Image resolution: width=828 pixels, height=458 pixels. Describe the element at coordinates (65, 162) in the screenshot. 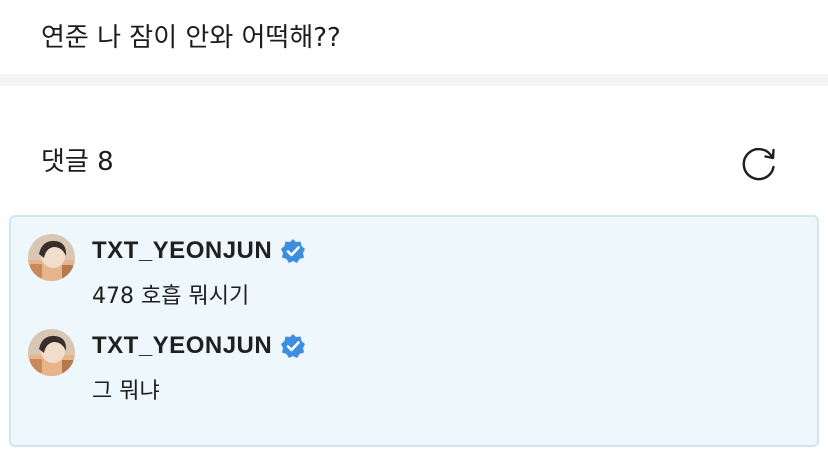

I see `comments-header-label: 댓글` at that location.